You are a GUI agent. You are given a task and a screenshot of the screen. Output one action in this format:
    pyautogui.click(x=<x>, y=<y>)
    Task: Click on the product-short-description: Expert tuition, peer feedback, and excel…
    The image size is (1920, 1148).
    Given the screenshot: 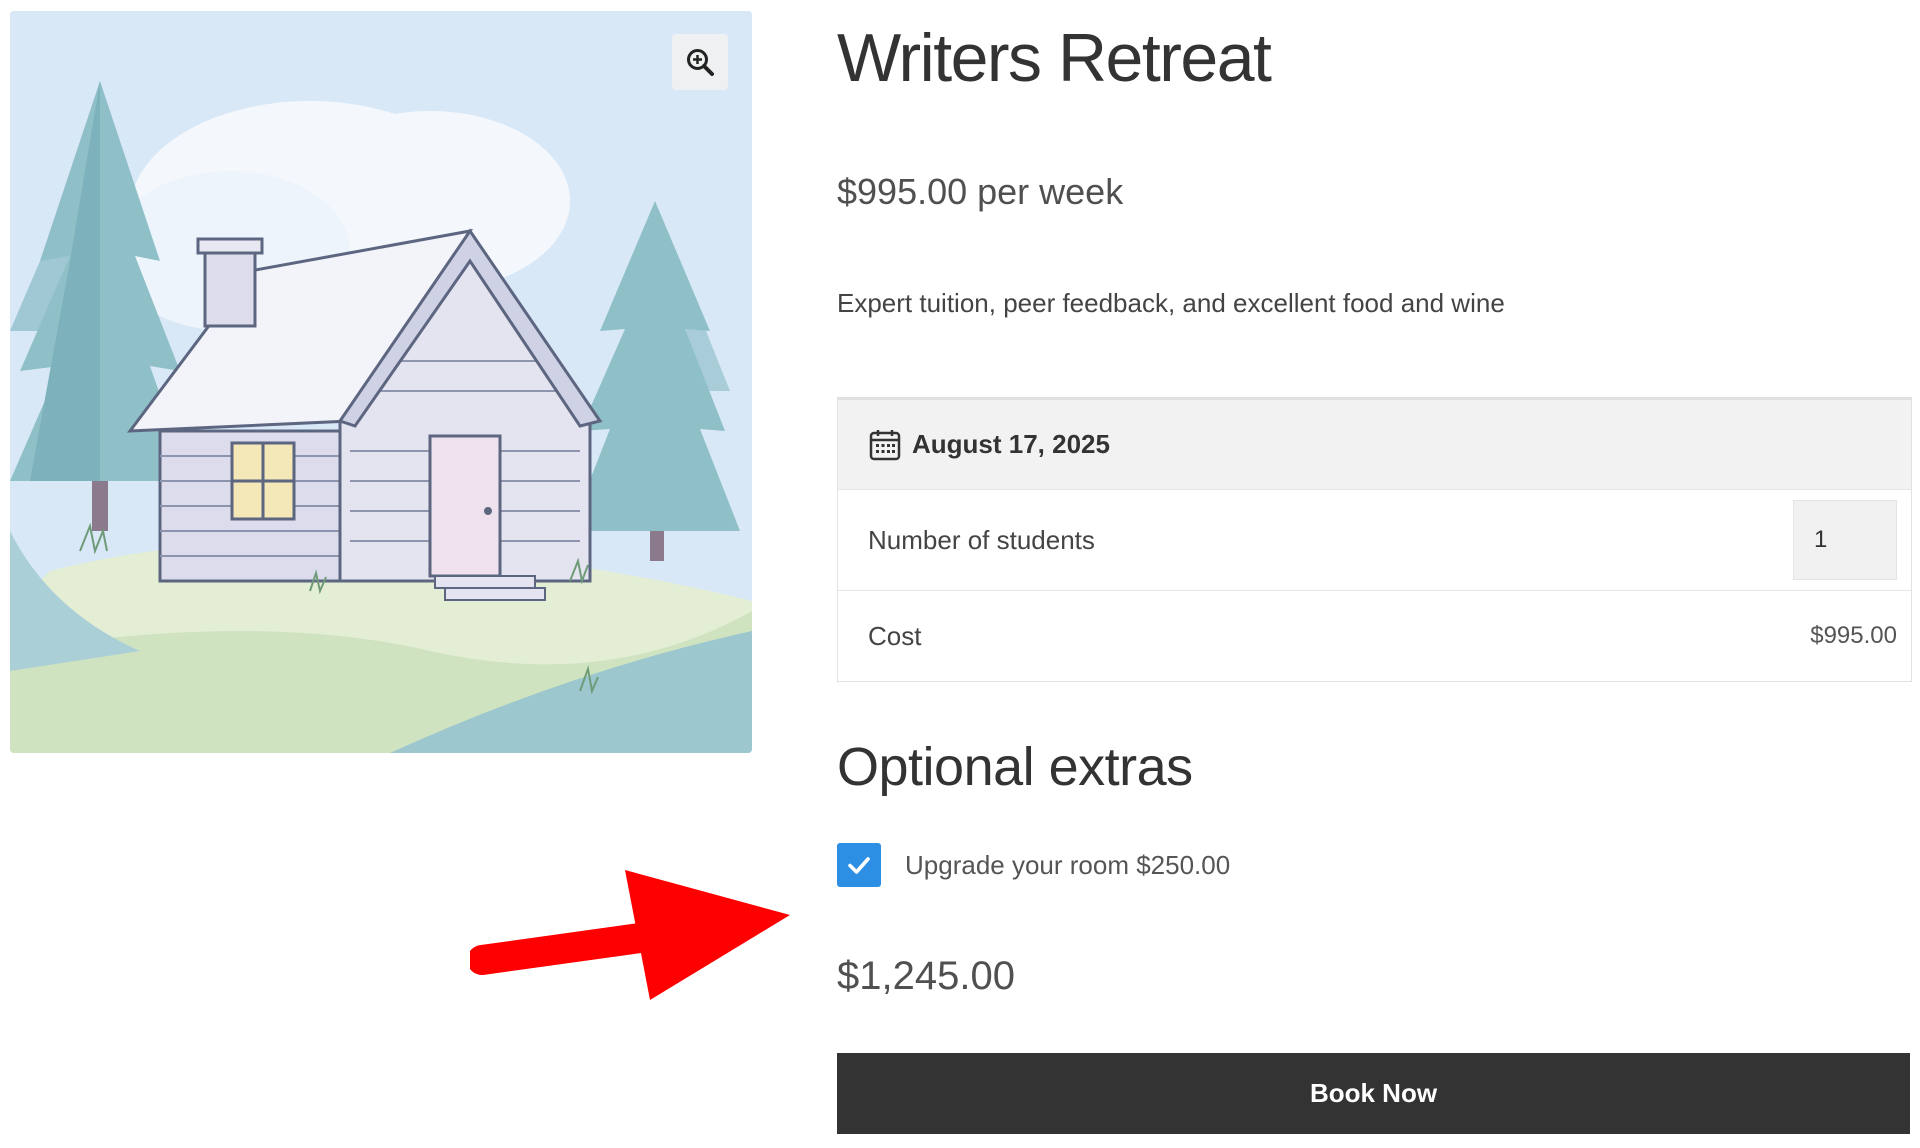 What is the action you would take?
    pyautogui.click(x=1171, y=303)
    